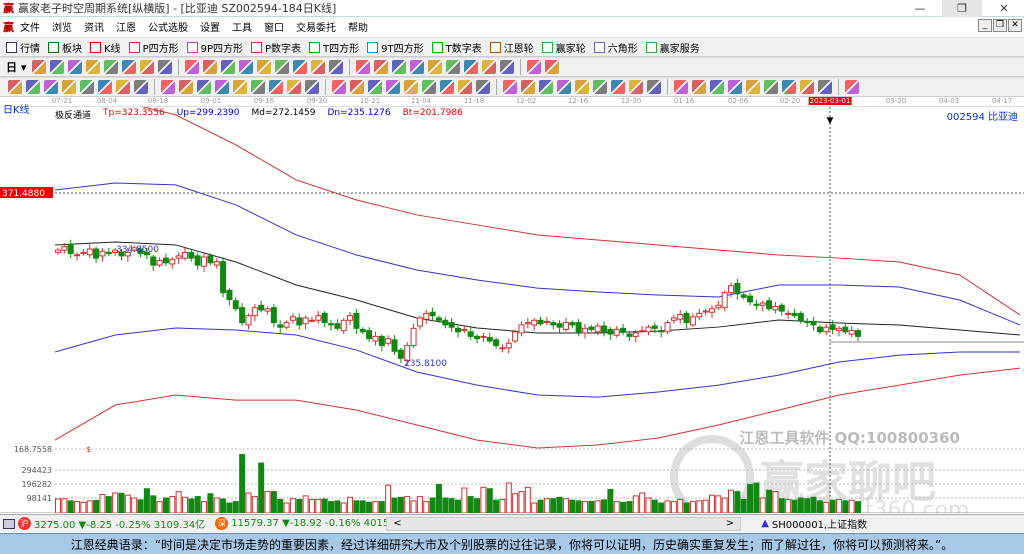  What do you see at coordinates (528, 87) in the screenshot?
I see `parallel-icon` at bounding box center [528, 87].